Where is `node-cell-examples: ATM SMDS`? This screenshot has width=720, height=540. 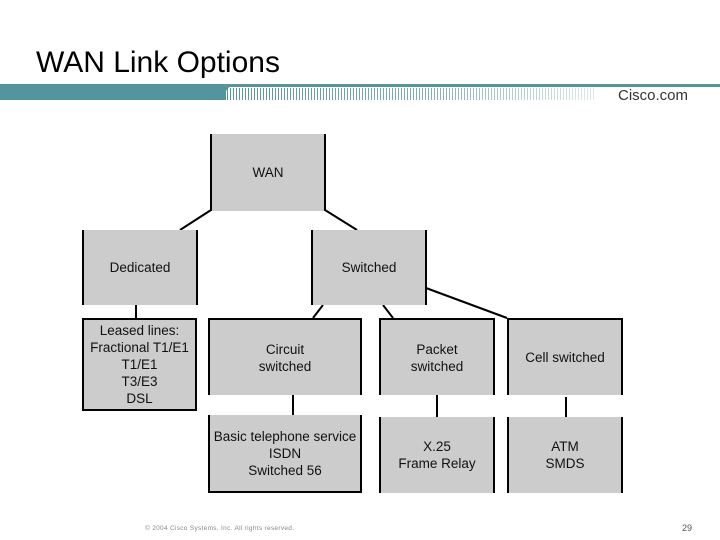 node-cell-examples: ATM SMDS is located at coordinates (565, 455).